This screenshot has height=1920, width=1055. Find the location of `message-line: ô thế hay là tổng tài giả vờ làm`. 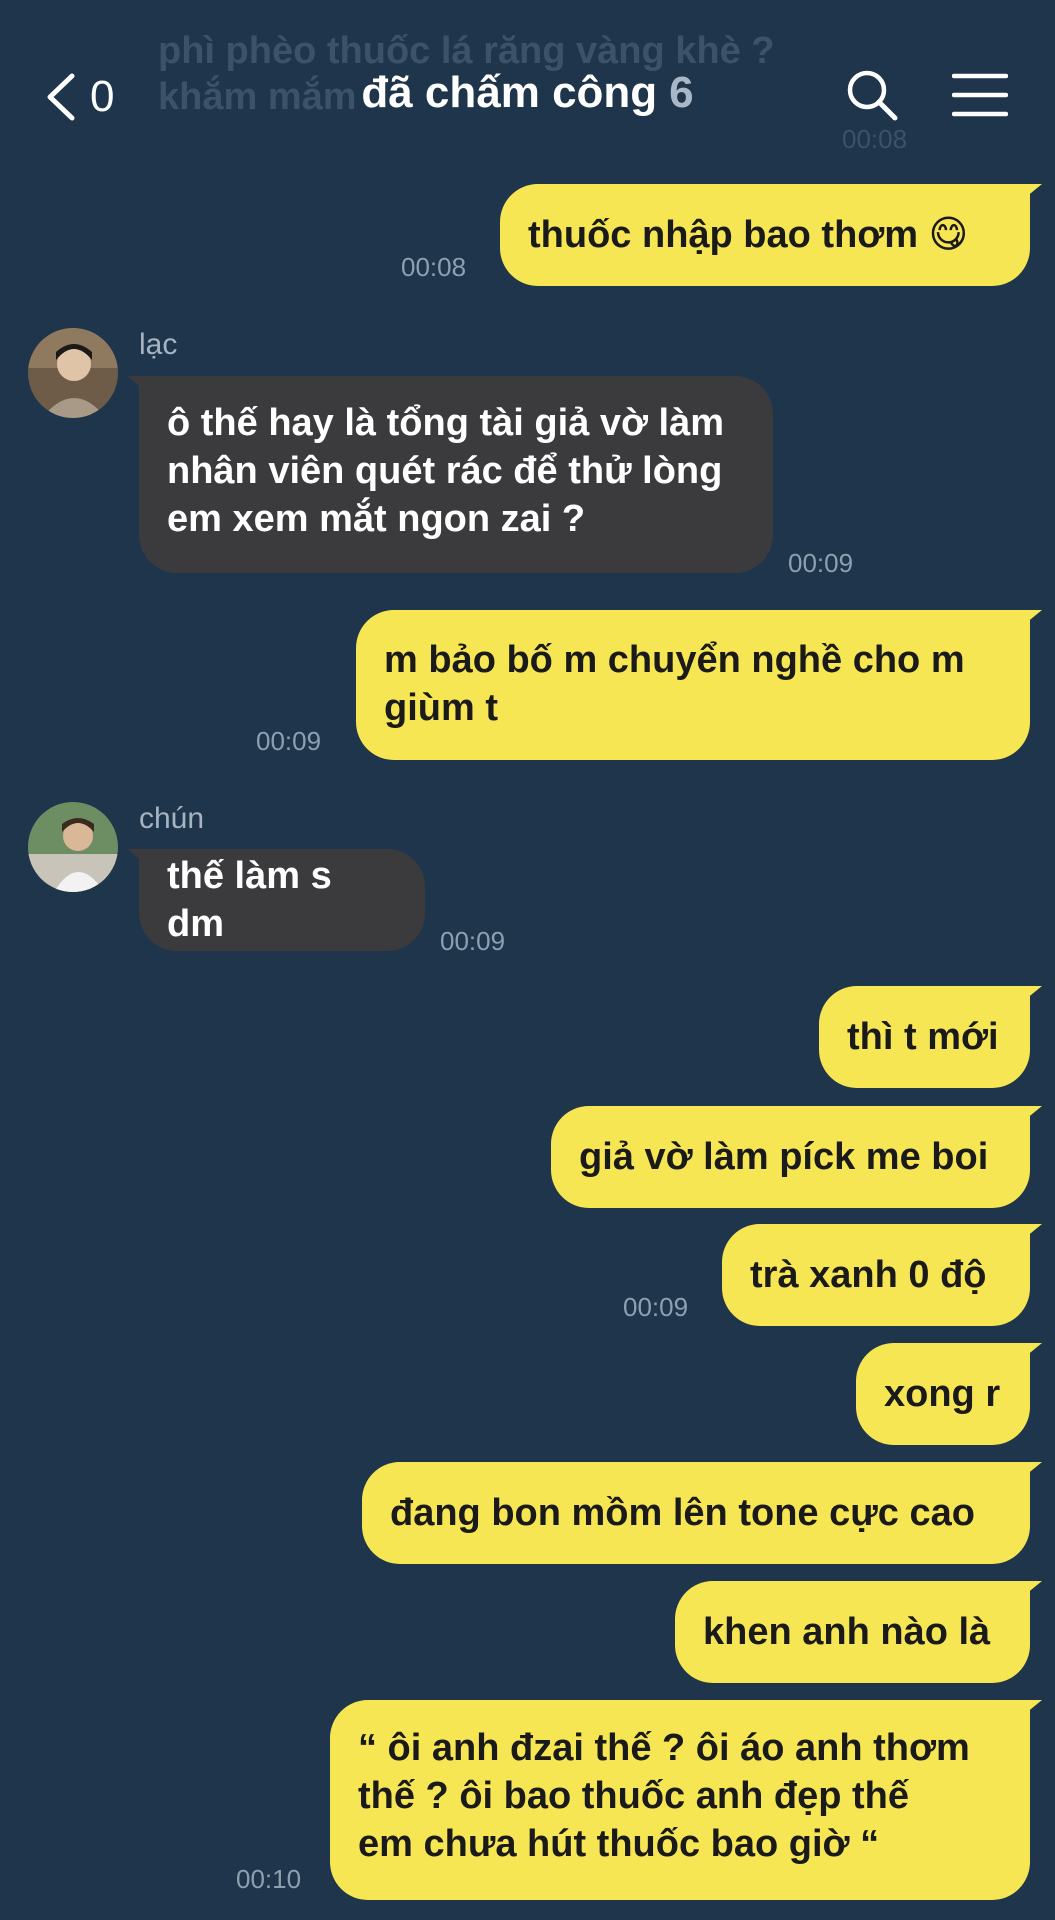

message-line: ô thế hay là tổng tài giả vờ làm is located at coordinates (446, 423).